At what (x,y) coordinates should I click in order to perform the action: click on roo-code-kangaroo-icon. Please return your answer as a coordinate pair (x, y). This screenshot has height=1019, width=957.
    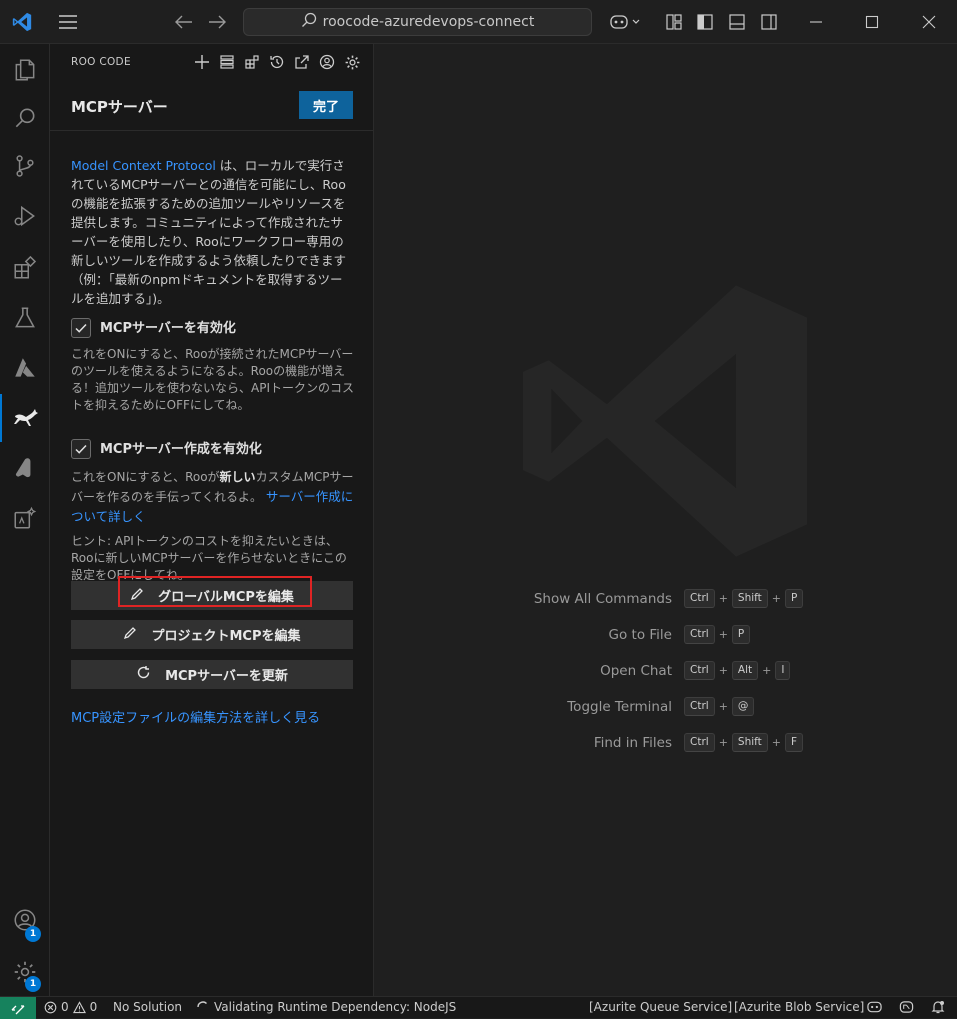
    Looking at the image, I should click on (25, 418).